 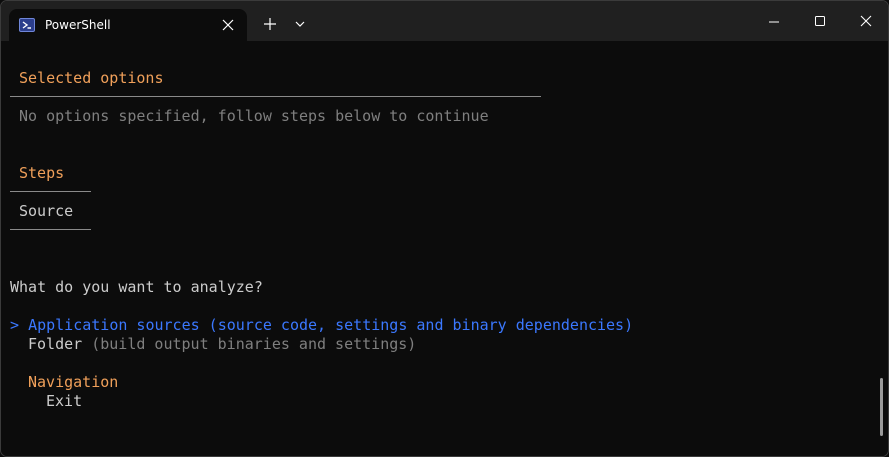 I want to click on steps-divider, so click(x=50, y=191).